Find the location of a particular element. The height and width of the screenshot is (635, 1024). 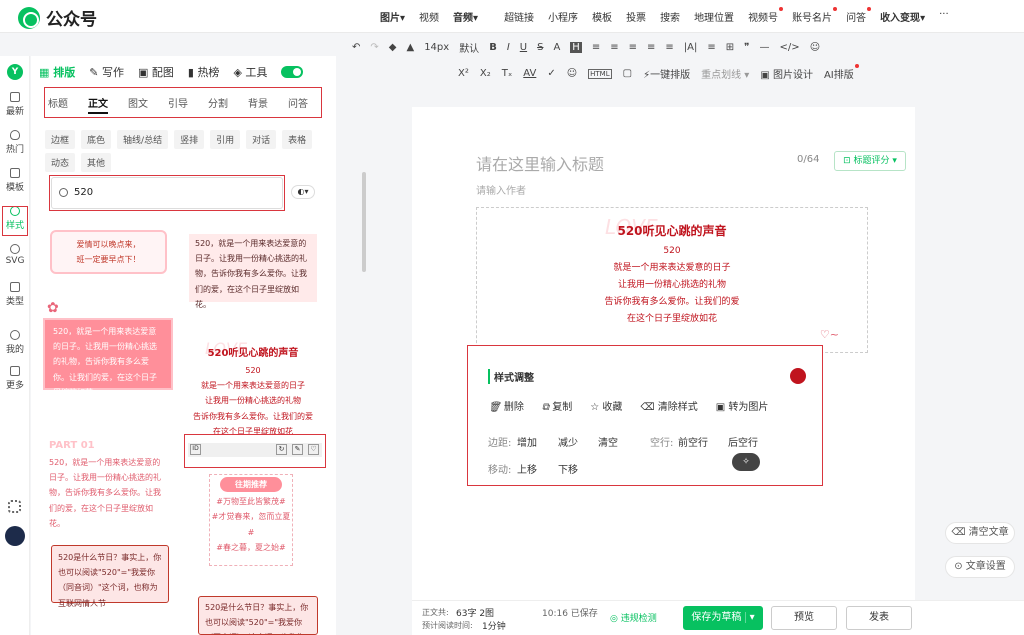

style-color-swatch is located at coordinates (798, 376).